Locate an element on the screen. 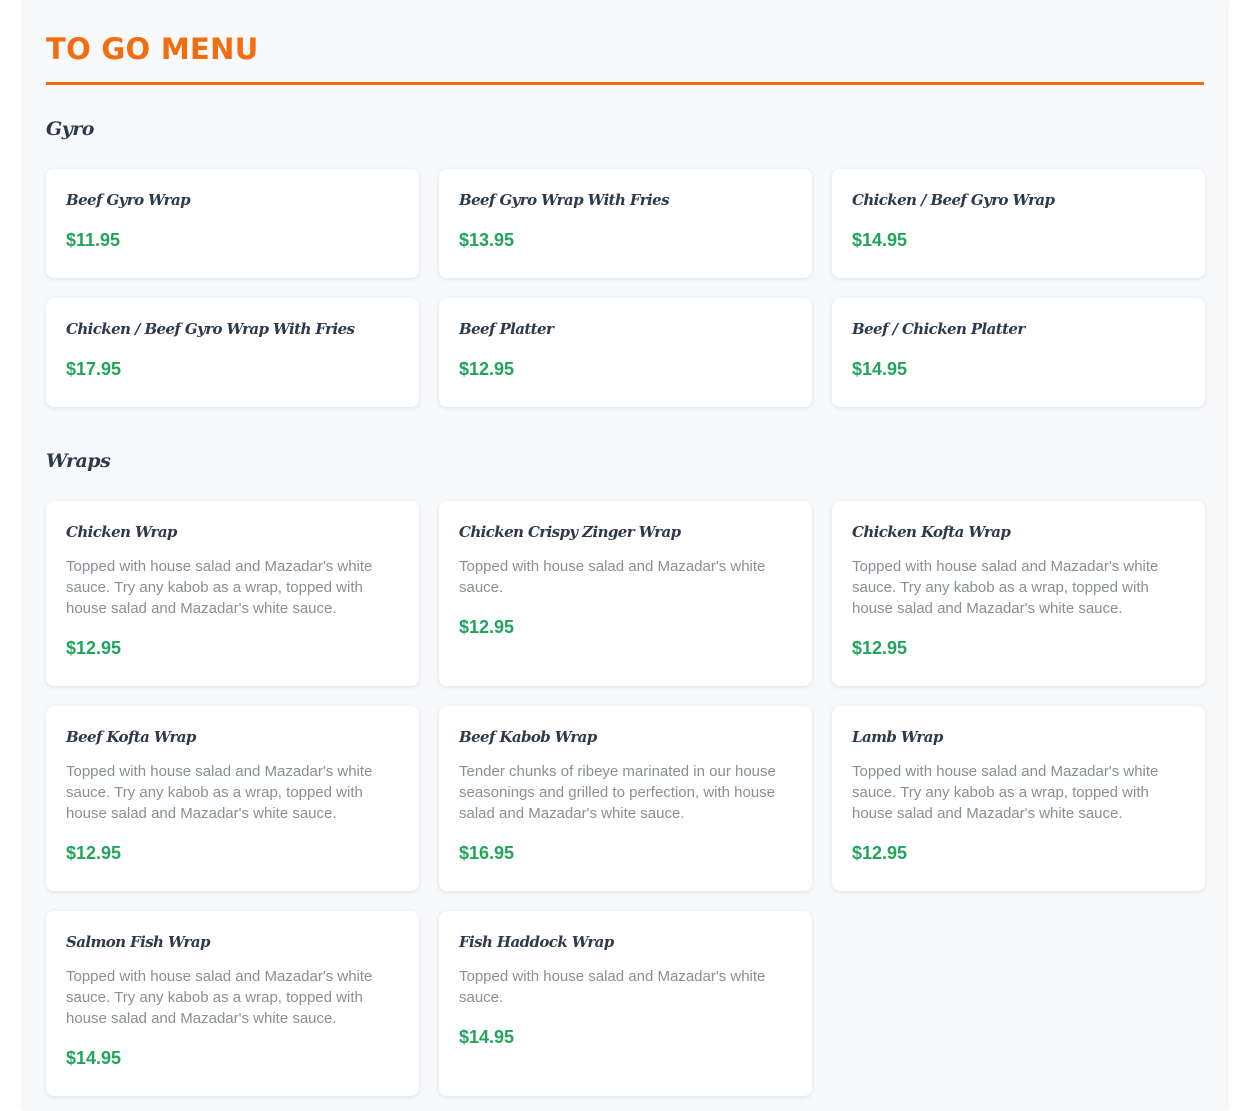 Image resolution: width=1250 pixels, height=1111 pixels. menu-item-card: Beef Gyro Wrap $11.95 is located at coordinates (232, 223).